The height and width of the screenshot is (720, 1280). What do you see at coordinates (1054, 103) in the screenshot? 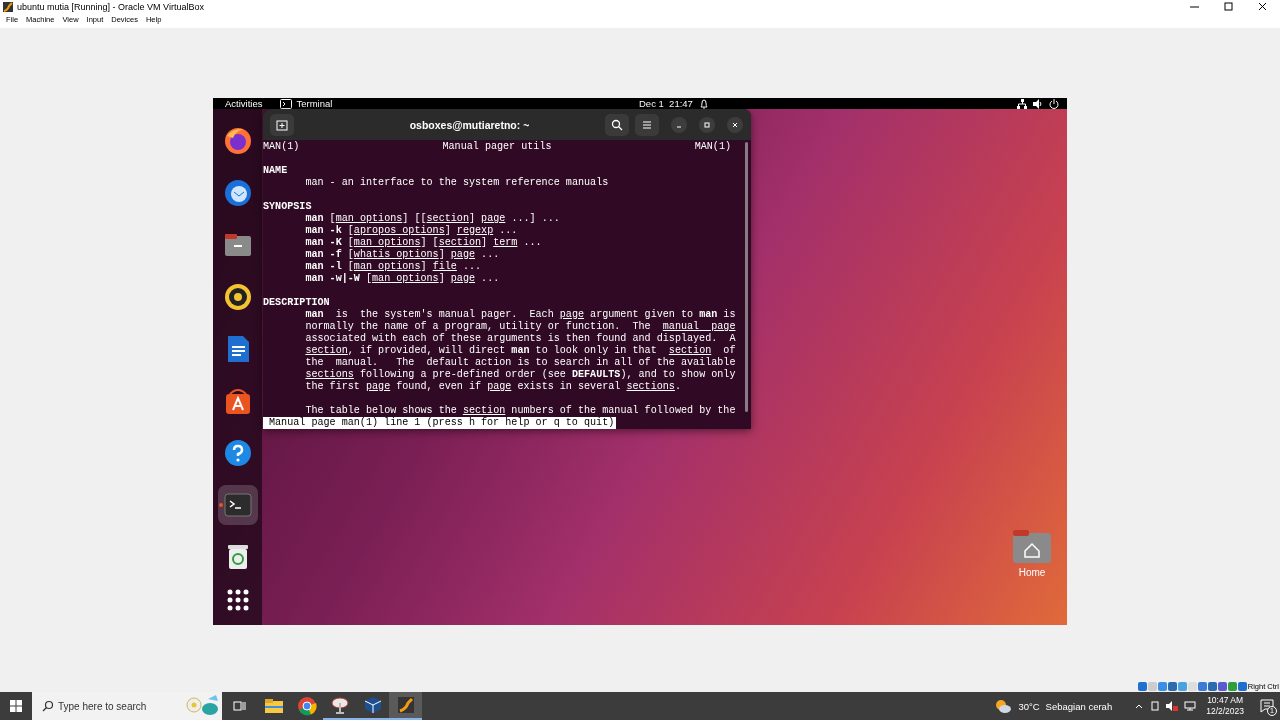
I see `power-icon` at bounding box center [1054, 103].